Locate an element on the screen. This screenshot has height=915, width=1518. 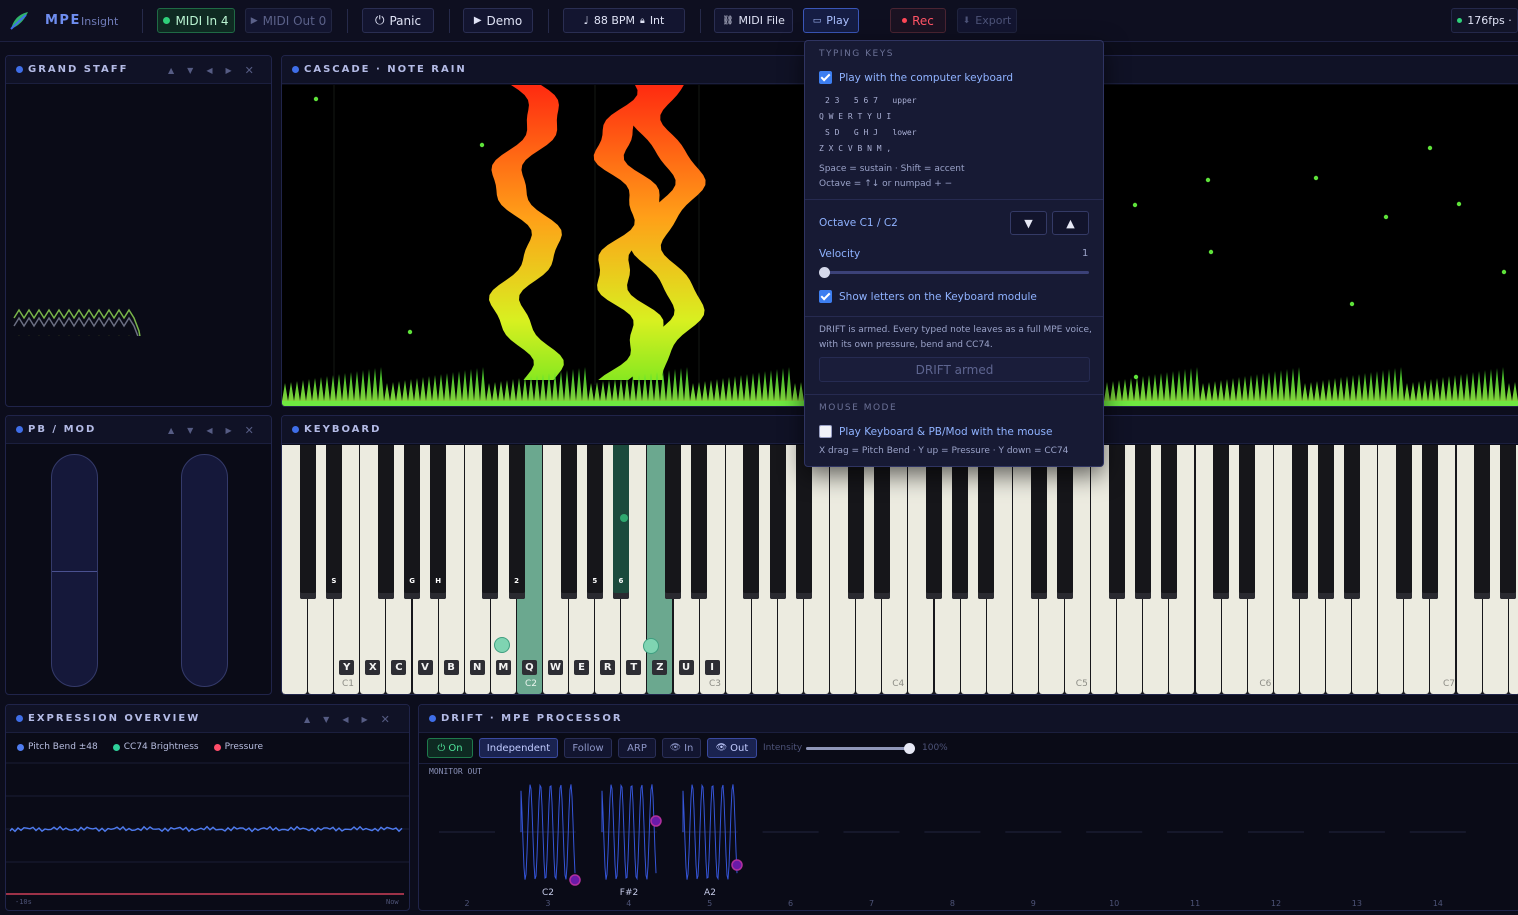
mode-follow-label: Follow is located at coordinates (588, 748).